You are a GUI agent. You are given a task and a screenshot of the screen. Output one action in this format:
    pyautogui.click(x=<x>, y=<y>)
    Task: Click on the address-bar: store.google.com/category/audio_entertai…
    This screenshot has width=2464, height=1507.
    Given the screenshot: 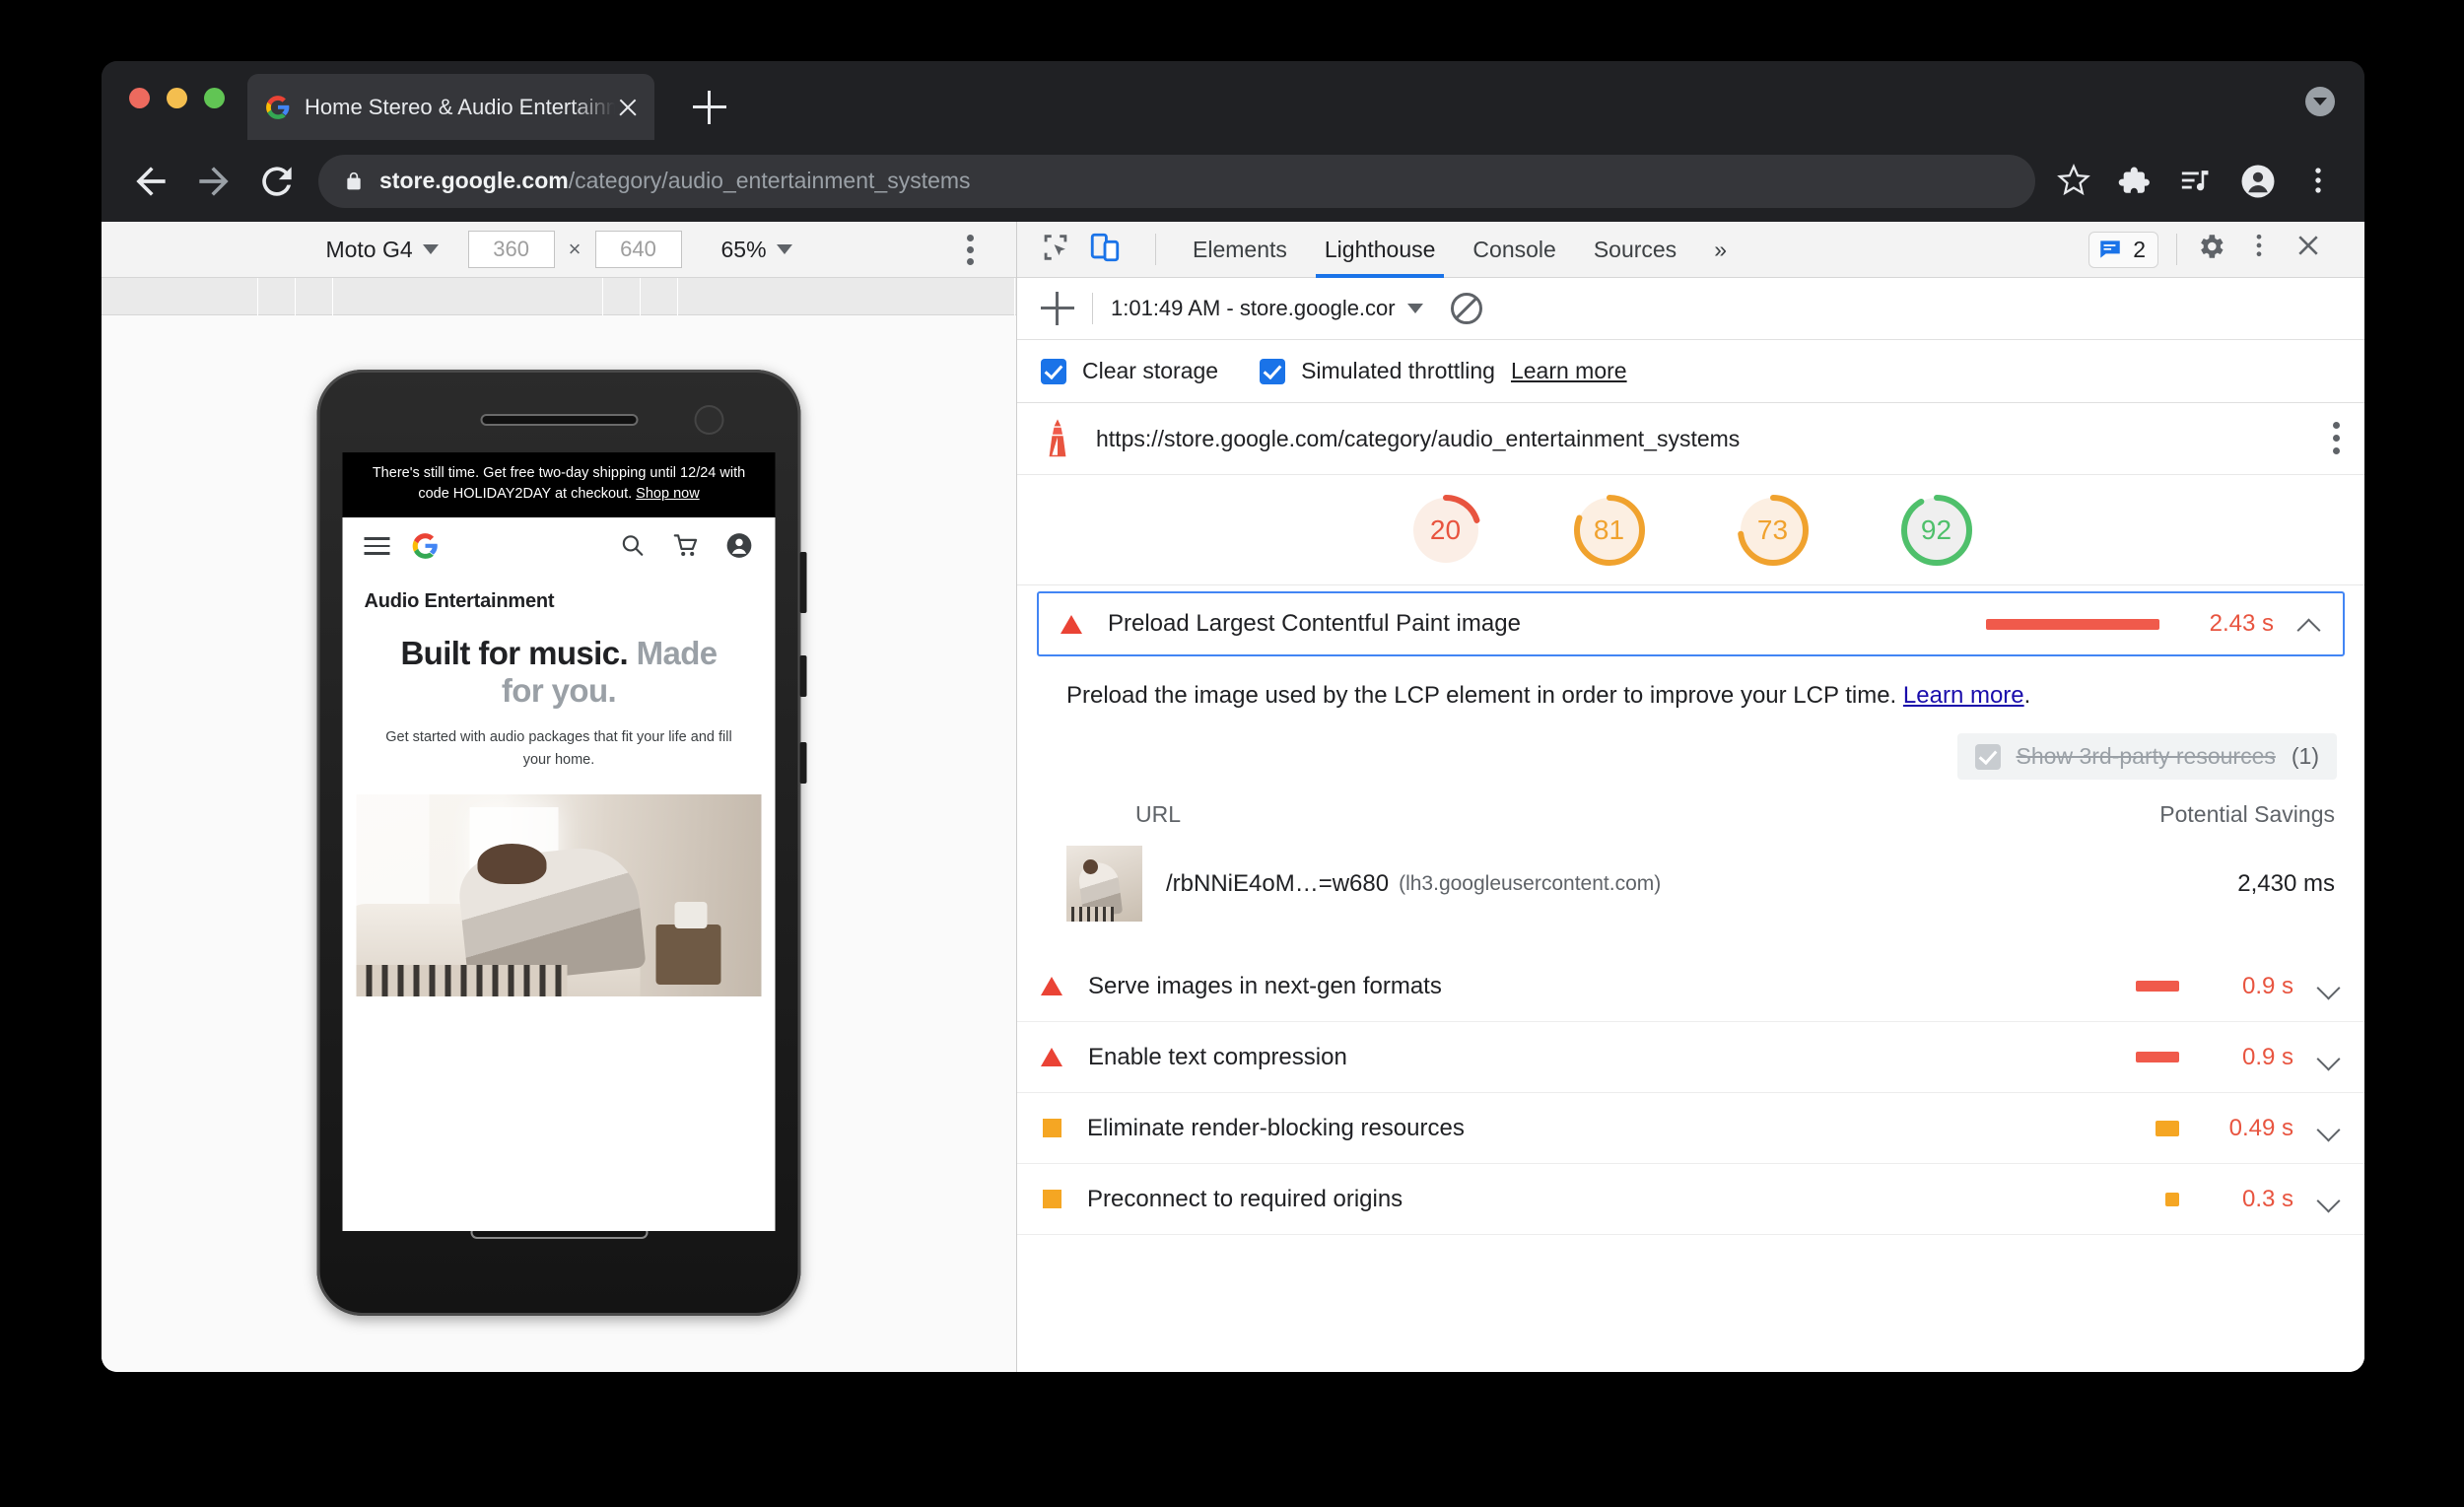 What is the action you would take?
    pyautogui.click(x=1176, y=181)
    